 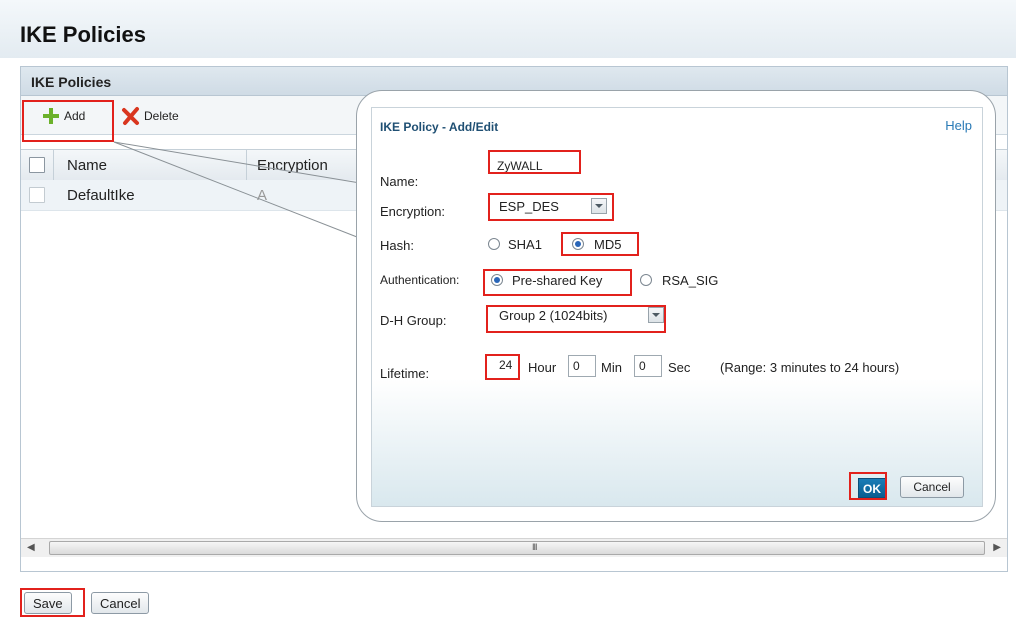 I want to click on dialog-title: IKE Policy - Add/Edit, so click(x=439, y=127).